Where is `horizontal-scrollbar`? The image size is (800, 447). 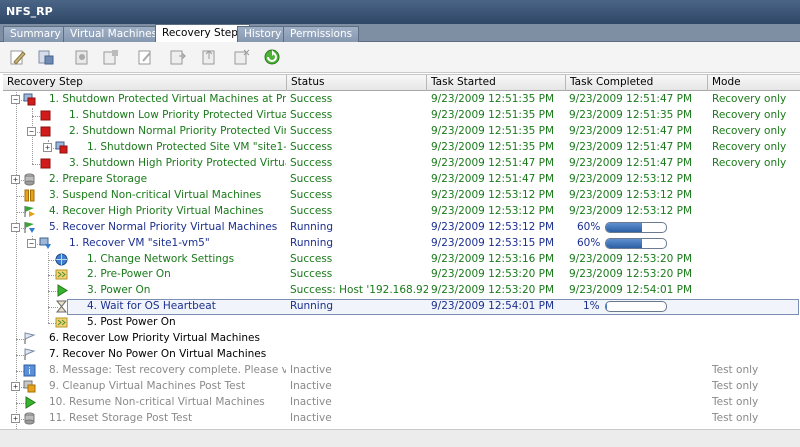 horizontal-scrollbar is located at coordinates (400, 438).